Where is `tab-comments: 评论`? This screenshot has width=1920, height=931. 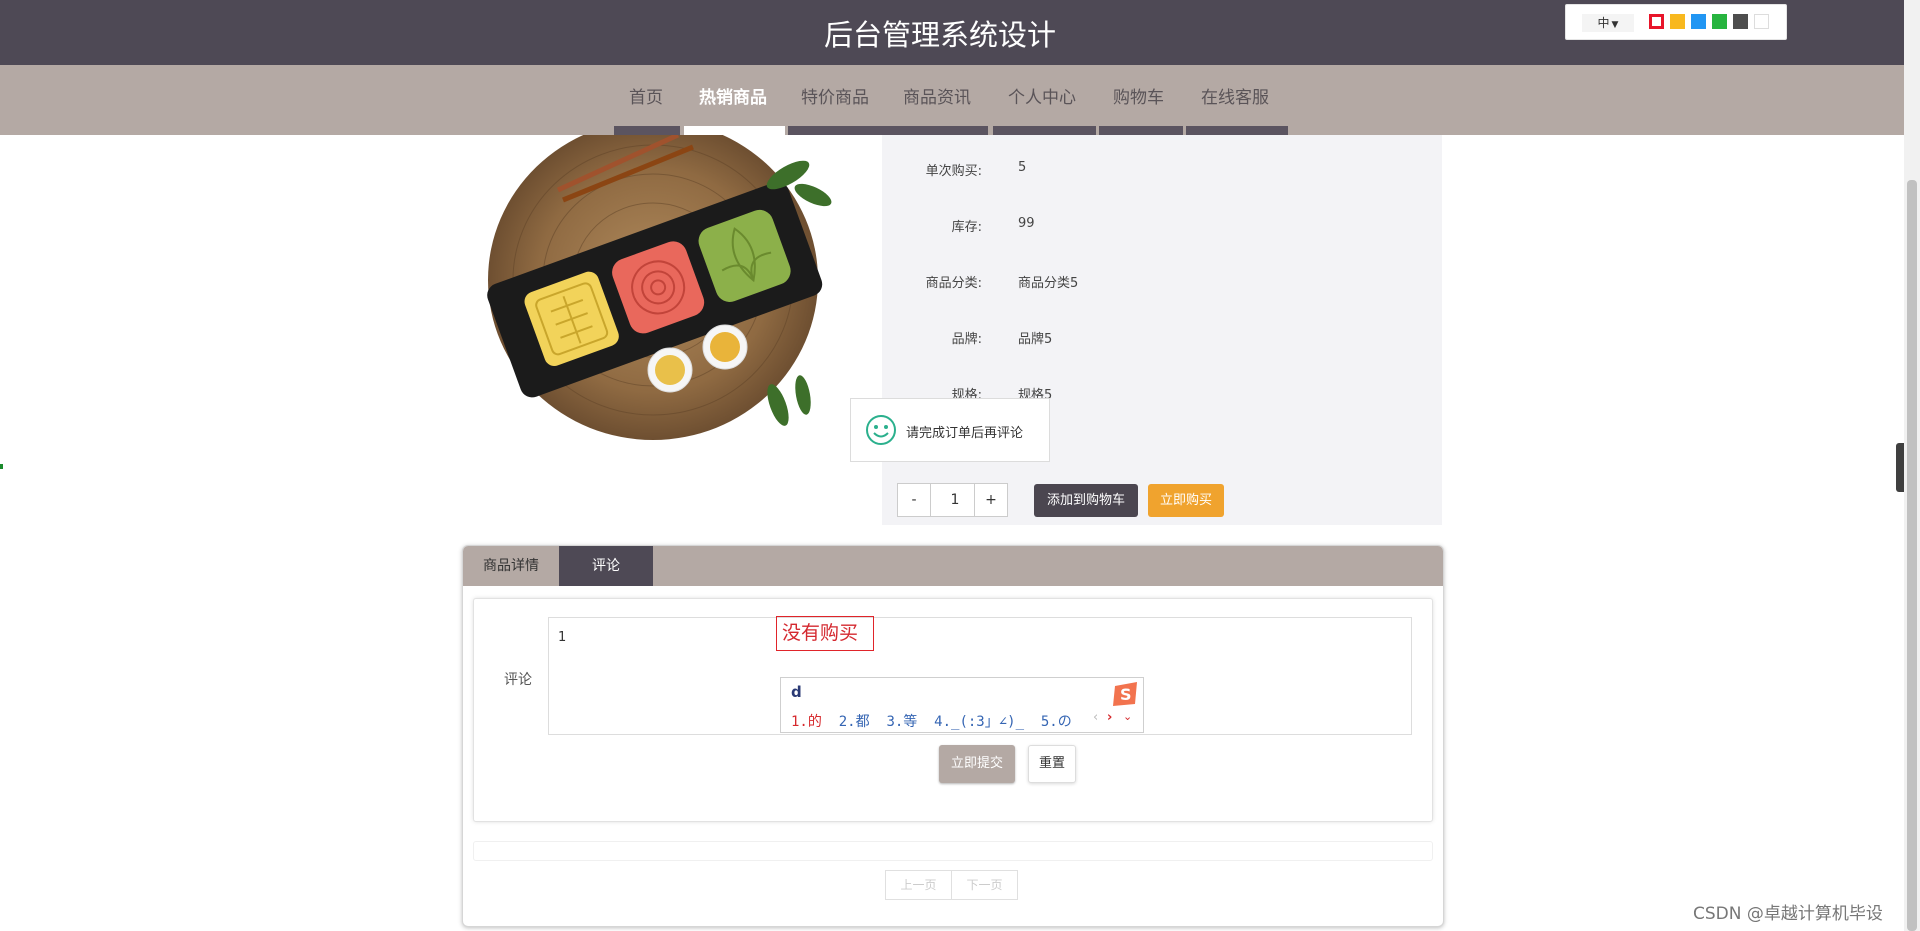
tab-comments: 评论 is located at coordinates (606, 566).